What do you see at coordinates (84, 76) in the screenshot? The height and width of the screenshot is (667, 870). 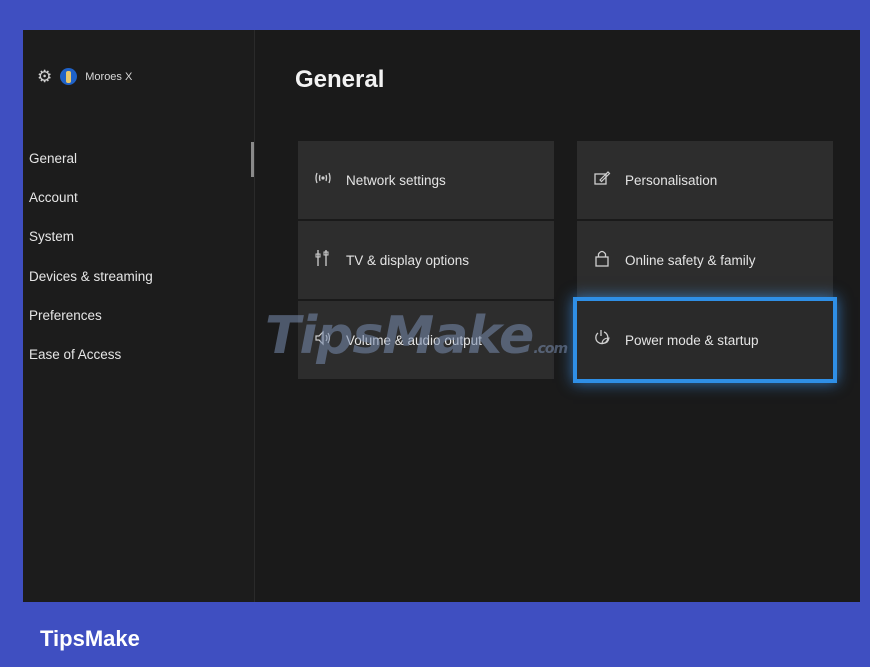 I see `profile: ⚙ Moroes X` at bounding box center [84, 76].